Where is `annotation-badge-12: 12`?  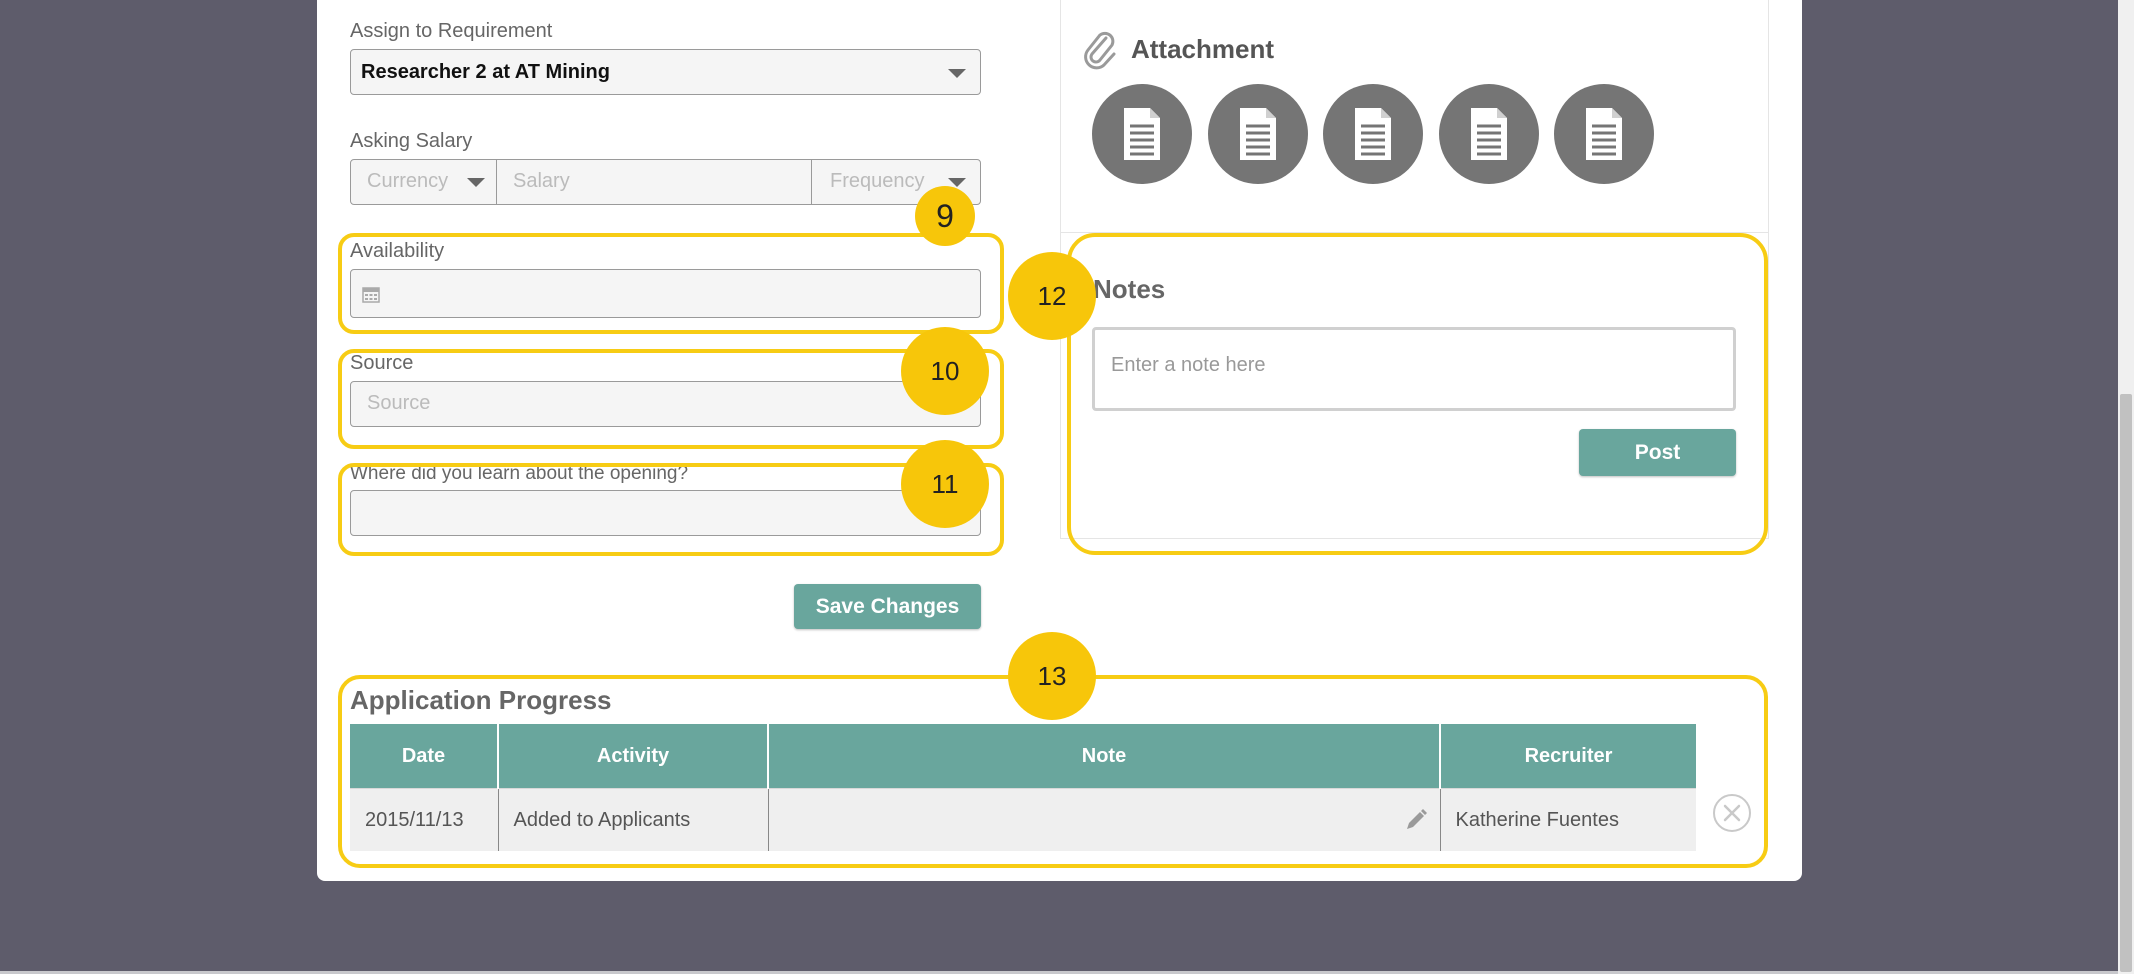
annotation-badge-12: 12 is located at coordinates (1052, 296).